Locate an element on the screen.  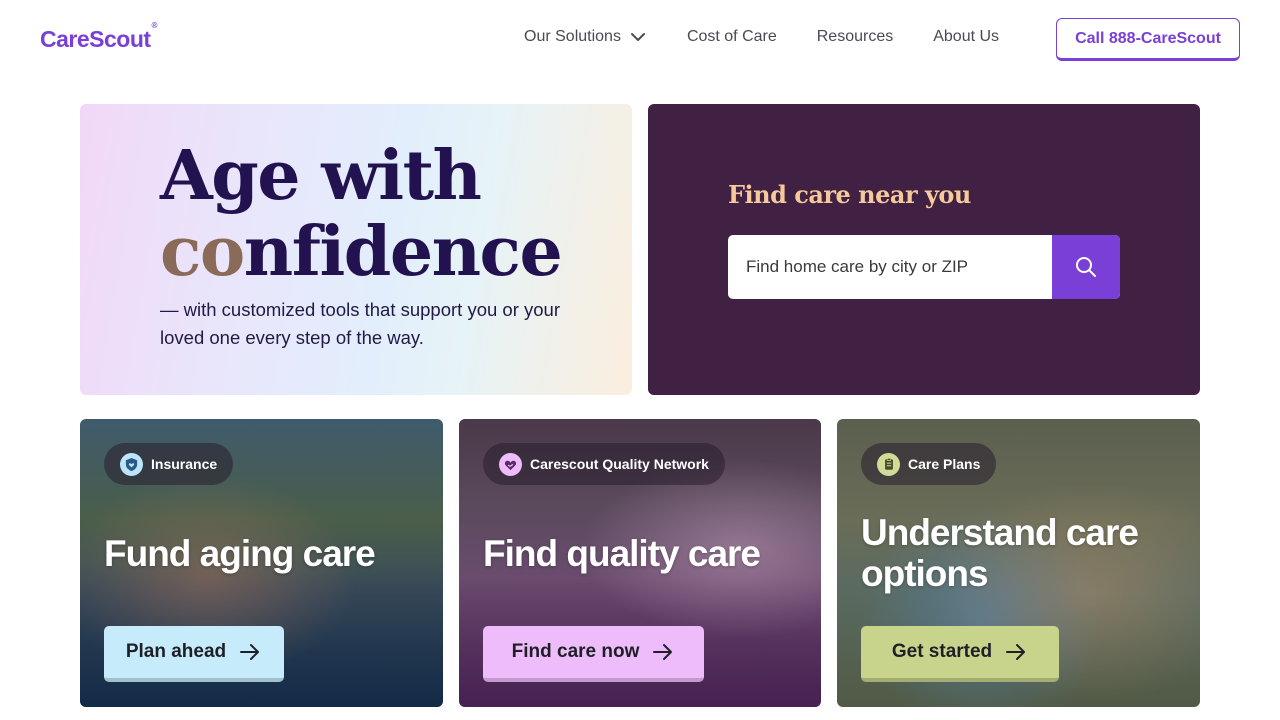
nav-our-solutions: Our Solutions is located at coordinates (585, 37).